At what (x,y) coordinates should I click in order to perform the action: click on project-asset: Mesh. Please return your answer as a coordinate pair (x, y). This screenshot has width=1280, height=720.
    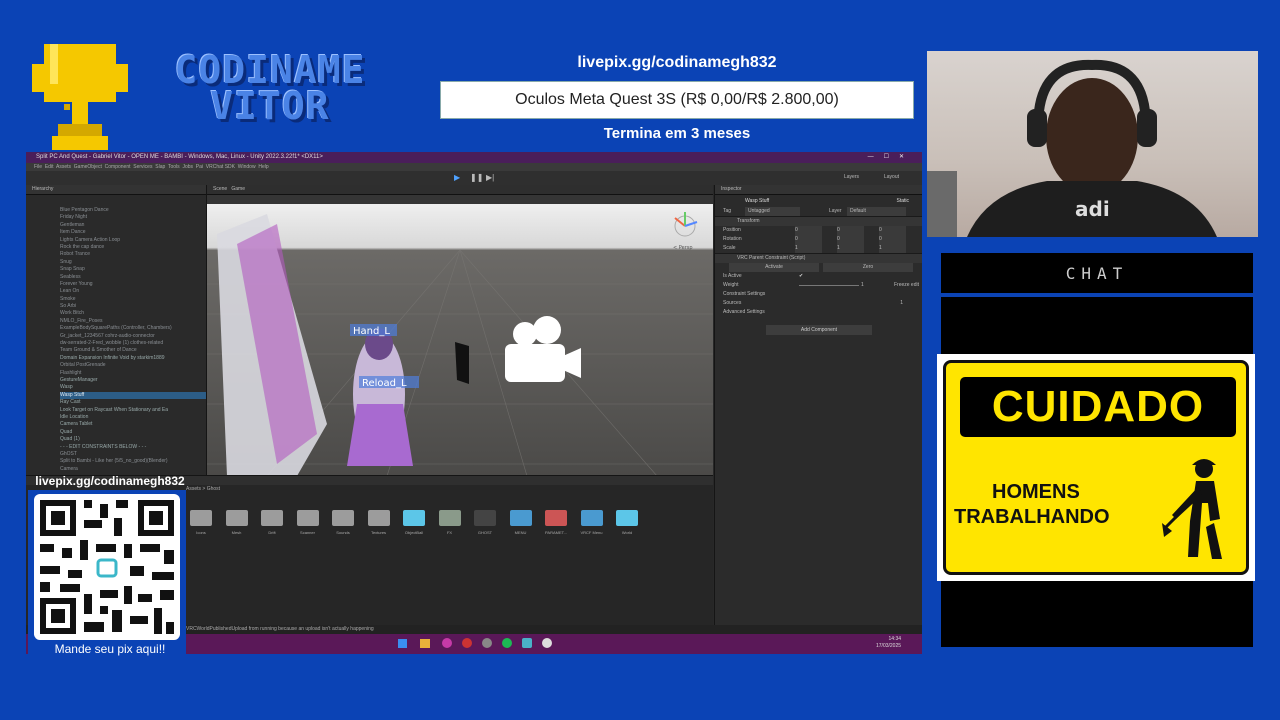
    Looking at the image, I should click on (237, 526).